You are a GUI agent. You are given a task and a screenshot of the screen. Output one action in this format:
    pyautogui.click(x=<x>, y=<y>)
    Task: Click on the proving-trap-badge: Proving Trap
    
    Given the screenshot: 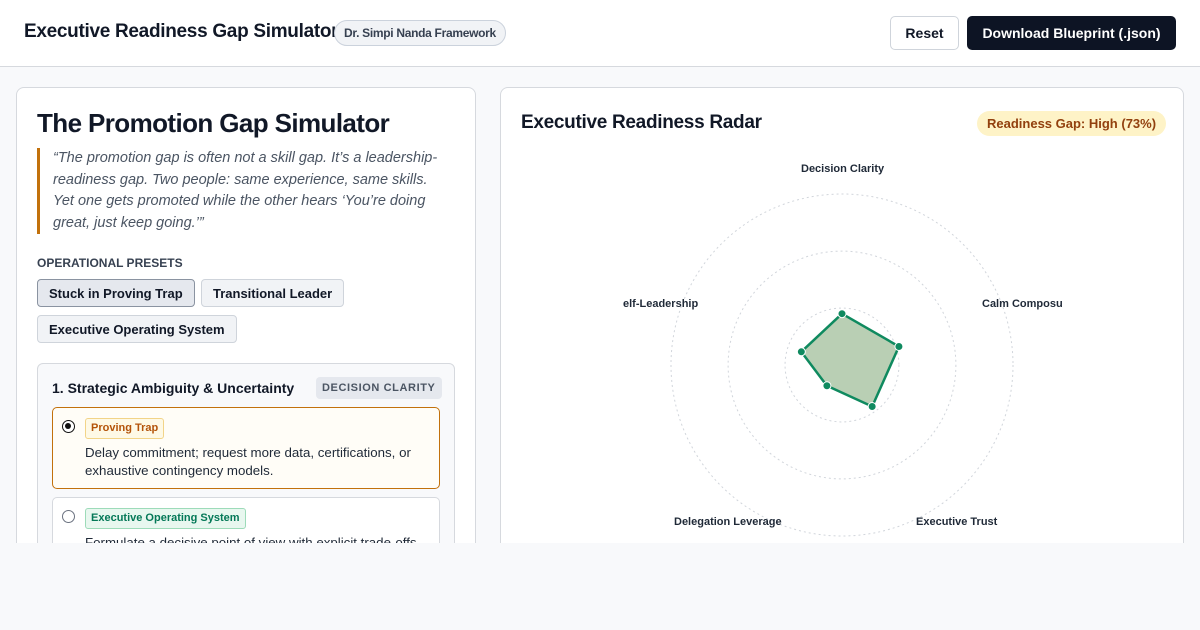 What is the action you would take?
    pyautogui.click(x=125, y=428)
    